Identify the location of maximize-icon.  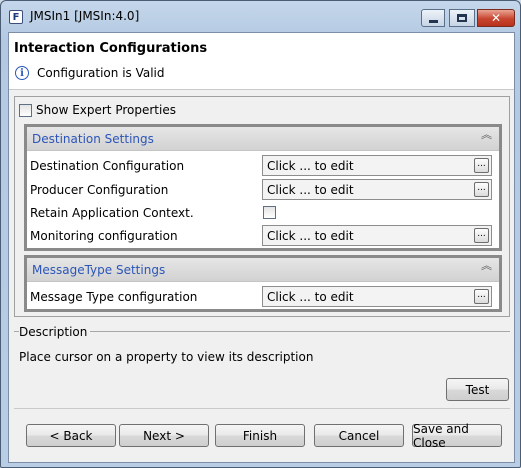
(462, 18).